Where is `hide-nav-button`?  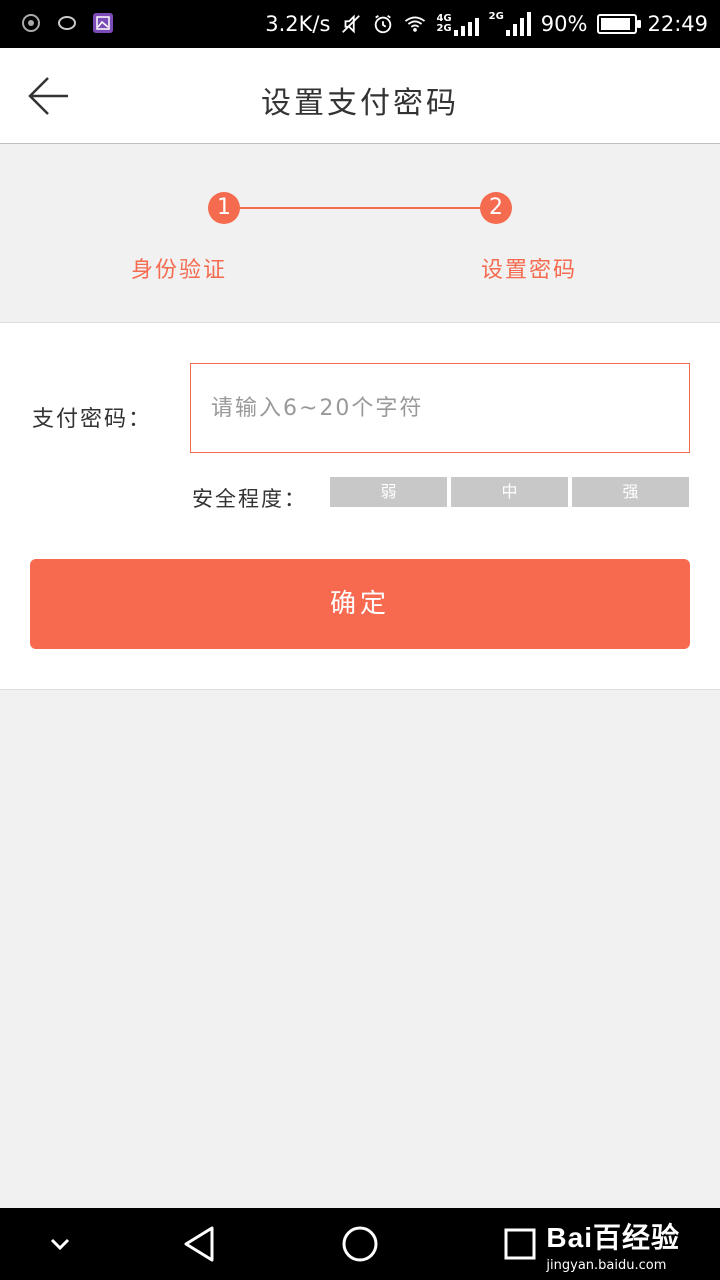 hide-nav-button is located at coordinates (60, 1244).